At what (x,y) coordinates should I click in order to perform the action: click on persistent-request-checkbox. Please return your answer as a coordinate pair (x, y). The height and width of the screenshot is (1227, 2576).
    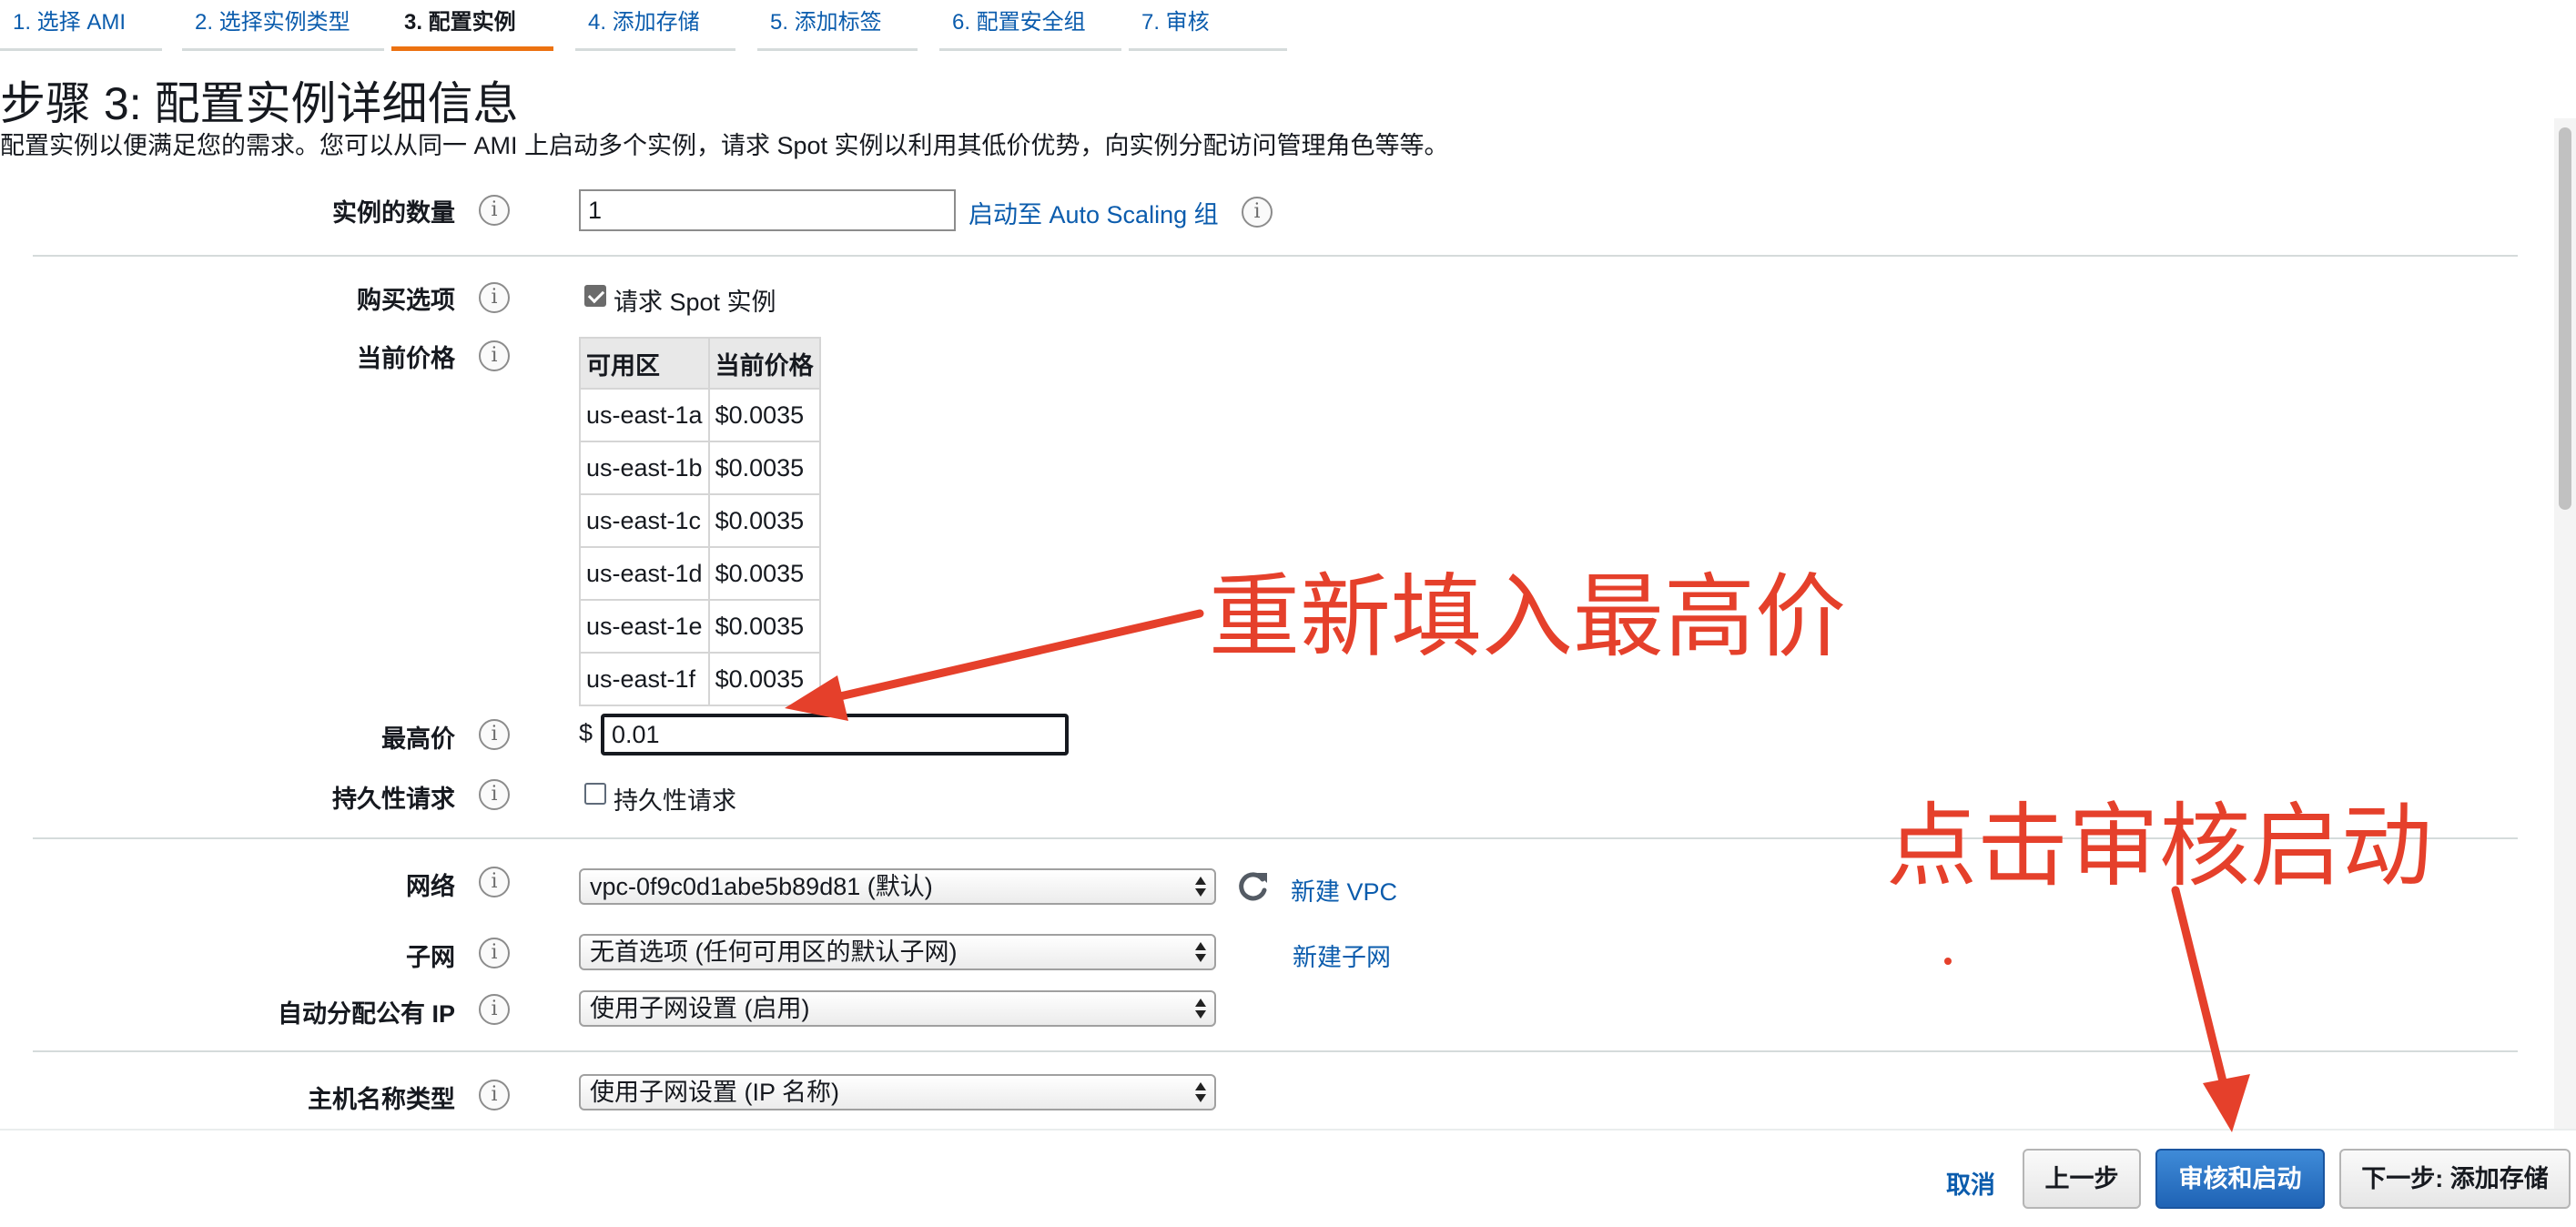
    Looking at the image, I should click on (595, 794).